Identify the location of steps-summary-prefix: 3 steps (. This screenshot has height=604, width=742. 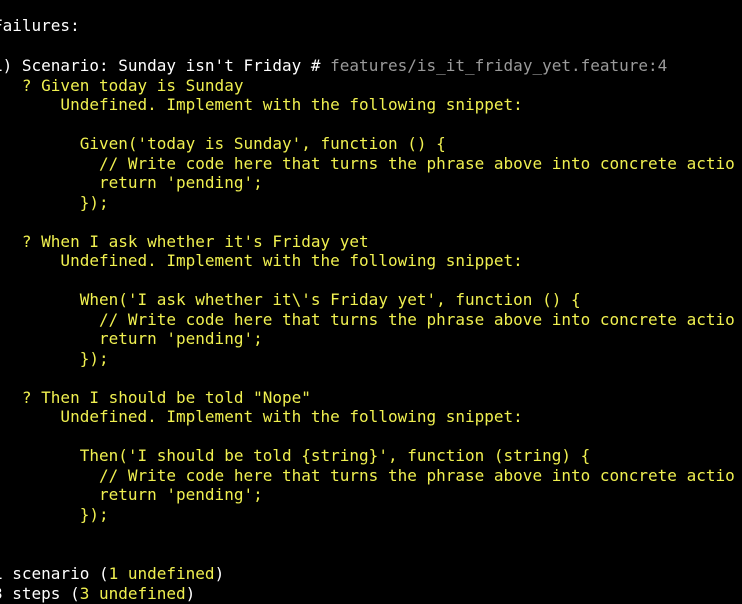
(40, 593).